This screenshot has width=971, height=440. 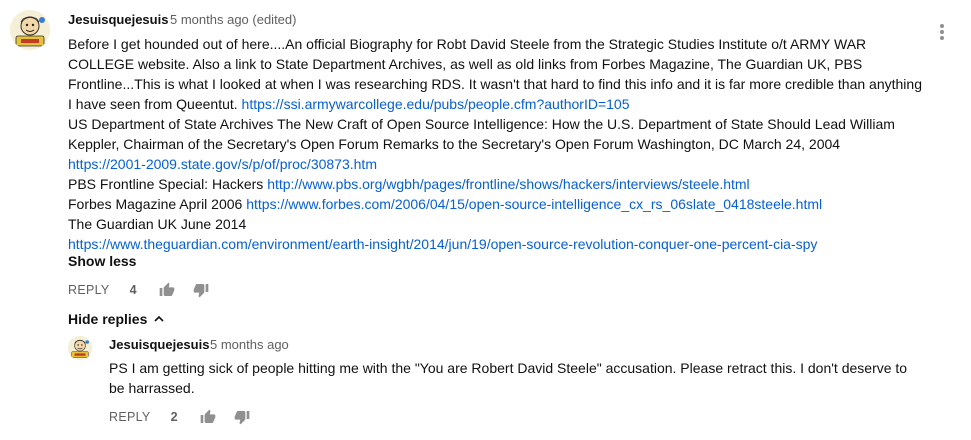 I want to click on comment-author: Jesuisquejesuis, so click(x=118, y=19).